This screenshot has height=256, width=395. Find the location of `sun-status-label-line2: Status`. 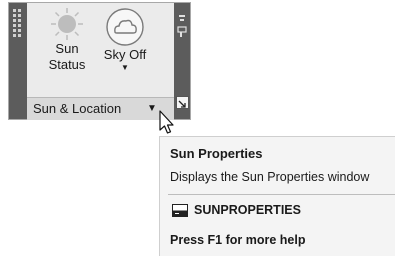

sun-status-label-line2: Status is located at coordinates (67, 64).